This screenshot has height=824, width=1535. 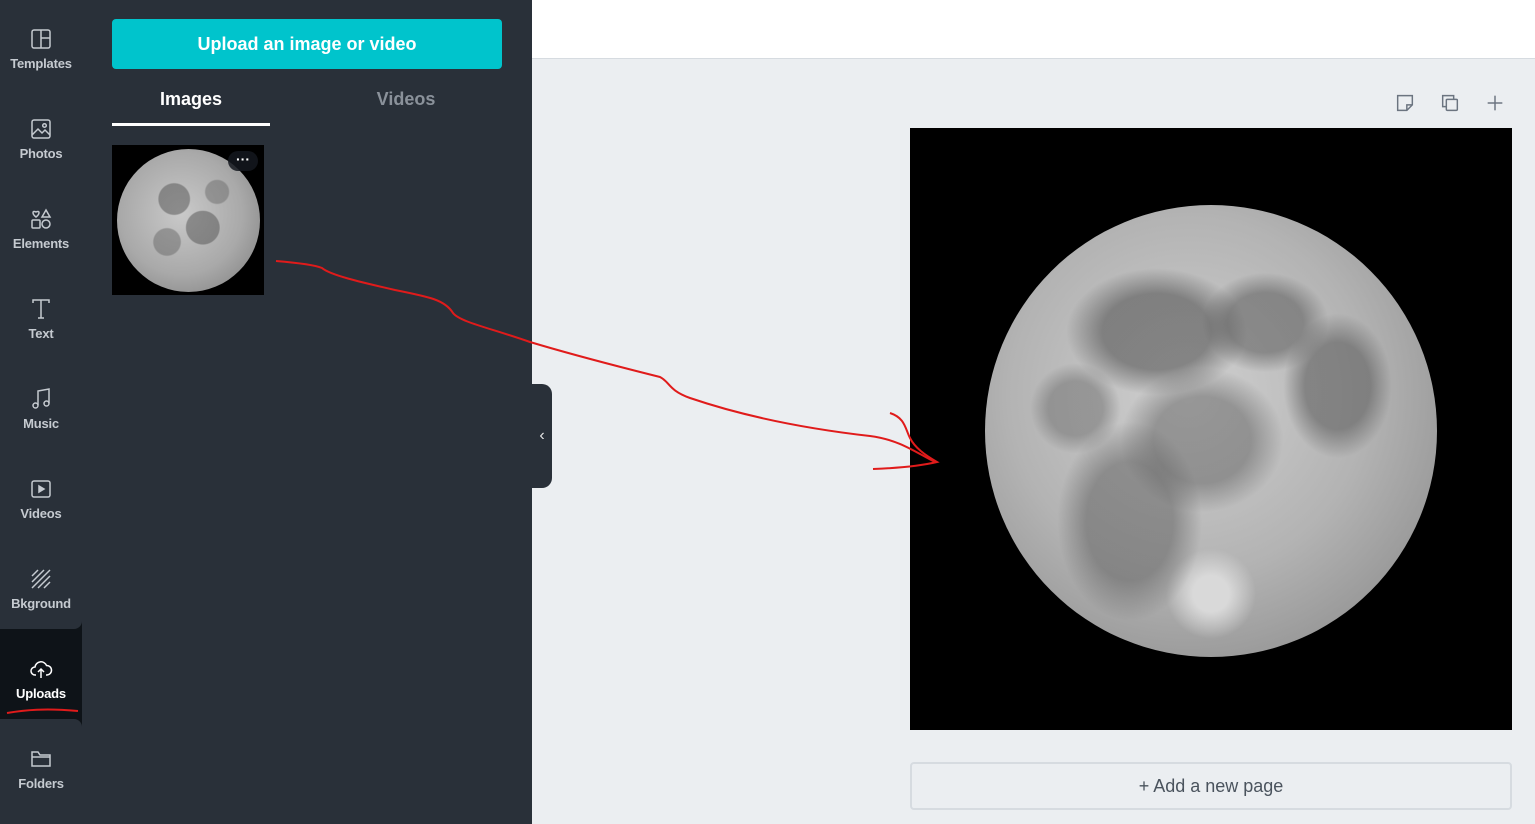 What do you see at coordinates (307, 44) in the screenshot?
I see `upload-media-button: Upload an image or video` at bounding box center [307, 44].